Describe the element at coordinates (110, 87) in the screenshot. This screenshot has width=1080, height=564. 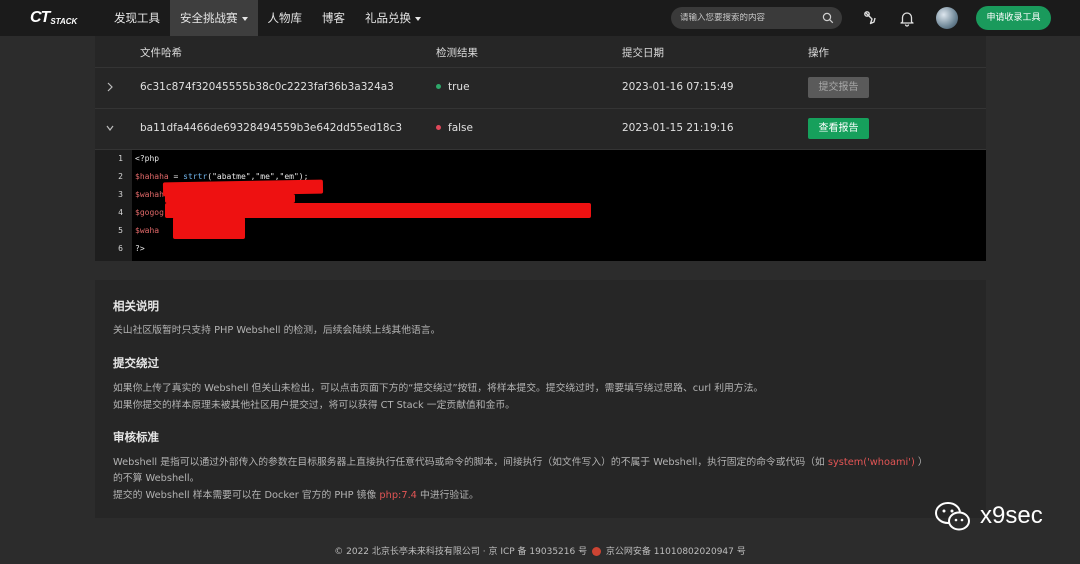
I see `chevron-right-icon` at that location.